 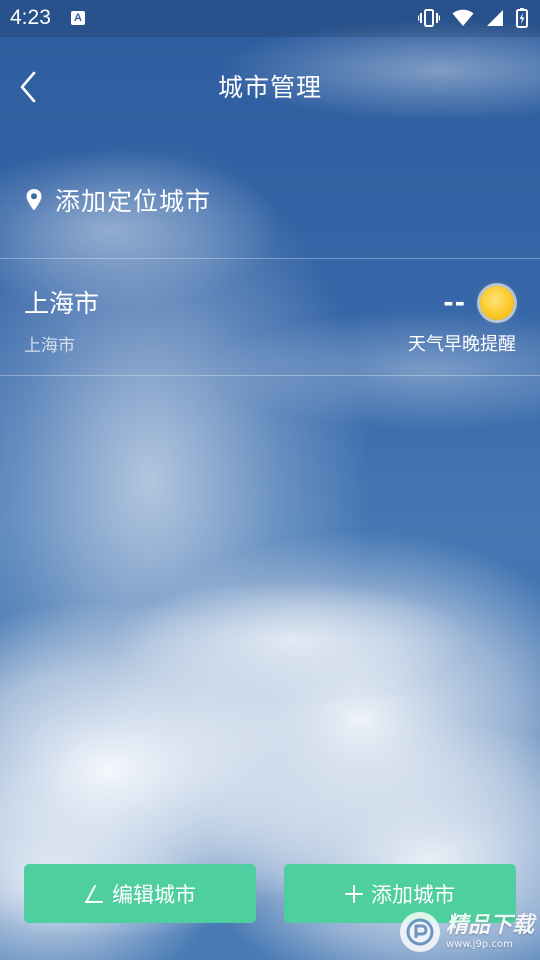 What do you see at coordinates (133, 201) in the screenshot?
I see `add-location-city-label: 添加定位城市` at bounding box center [133, 201].